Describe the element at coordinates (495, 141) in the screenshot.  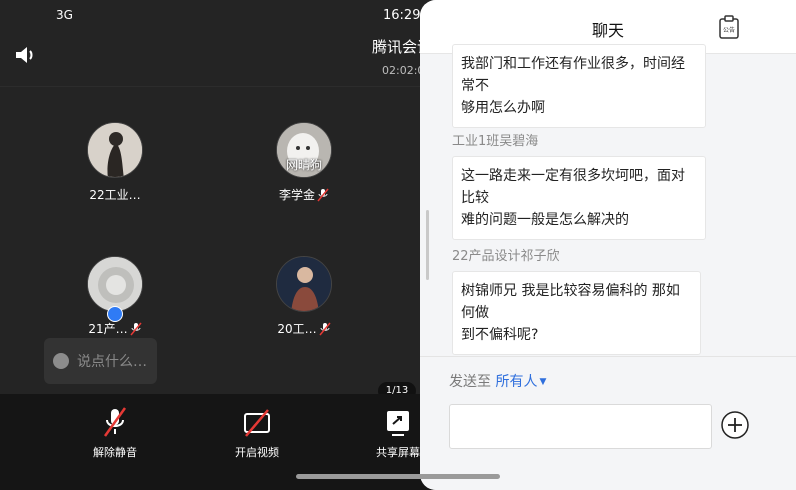
I see `message-sender: 工业1班吴碧海` at that location.